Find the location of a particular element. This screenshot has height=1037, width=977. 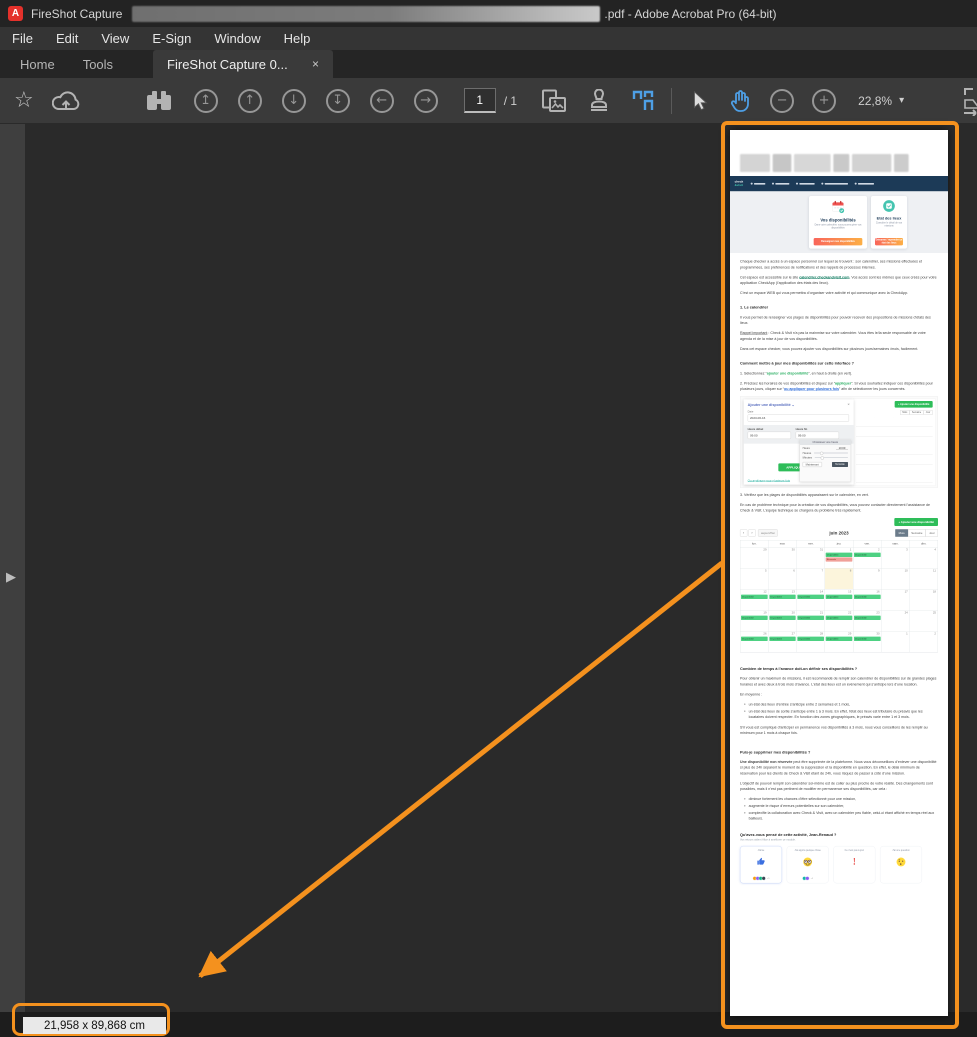

view-switcher: Mois Semaine Jour is located at coordinates (916, 412).